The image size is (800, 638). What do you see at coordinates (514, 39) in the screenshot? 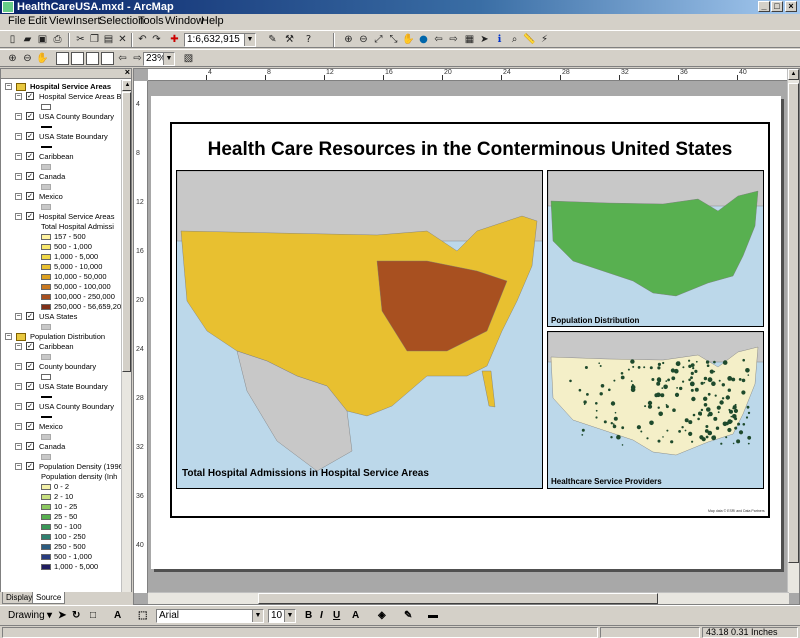
I see `find-icon: ⌕` at bounding box center [514, 39].